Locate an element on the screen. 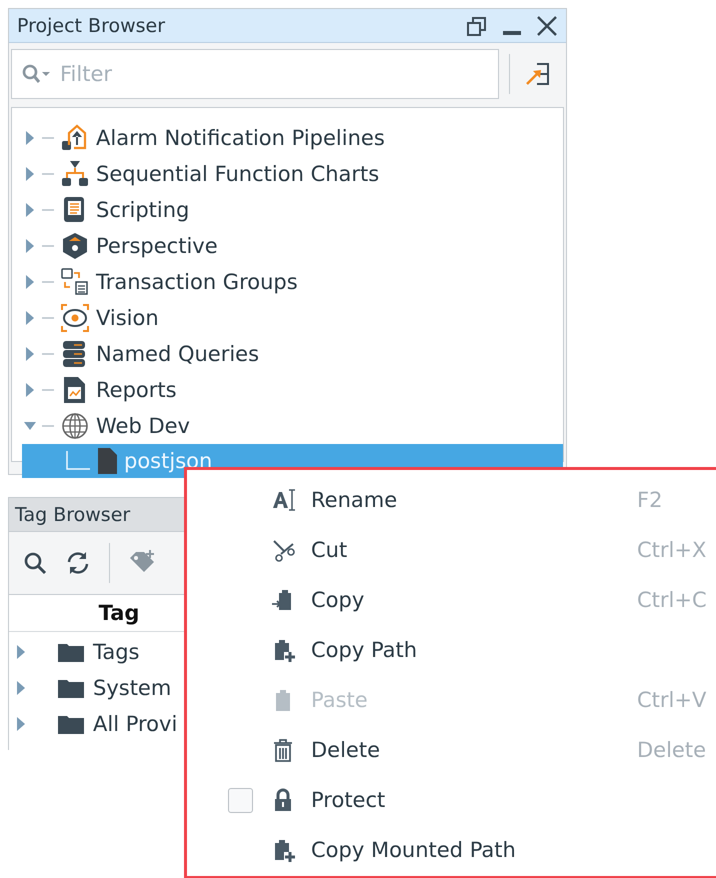  menu-item: Paste is located at coordinates (340, 700).